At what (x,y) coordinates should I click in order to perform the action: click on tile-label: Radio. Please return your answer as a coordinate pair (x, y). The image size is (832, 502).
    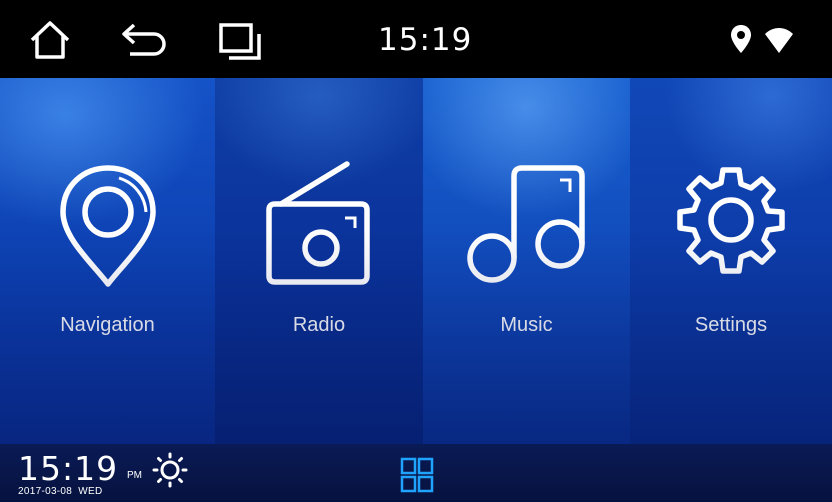
    Looking at the image, I should click on (319, 325).